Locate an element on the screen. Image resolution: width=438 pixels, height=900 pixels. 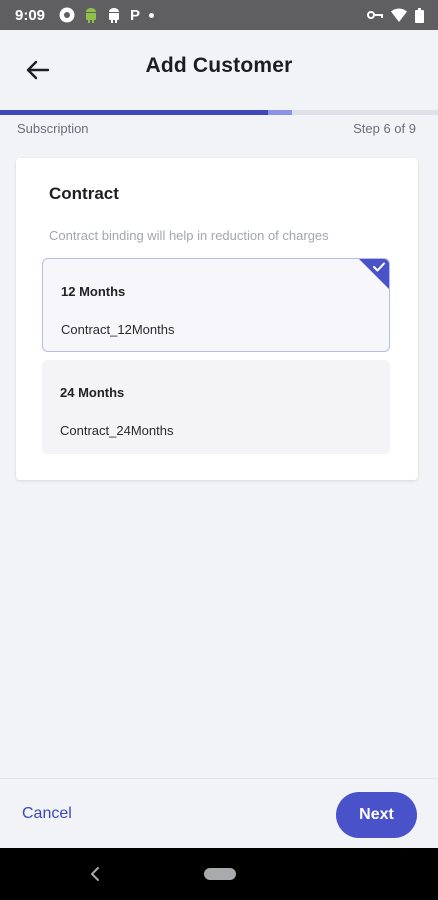
option-title: 12 Months is located at coordinates (93, 291).